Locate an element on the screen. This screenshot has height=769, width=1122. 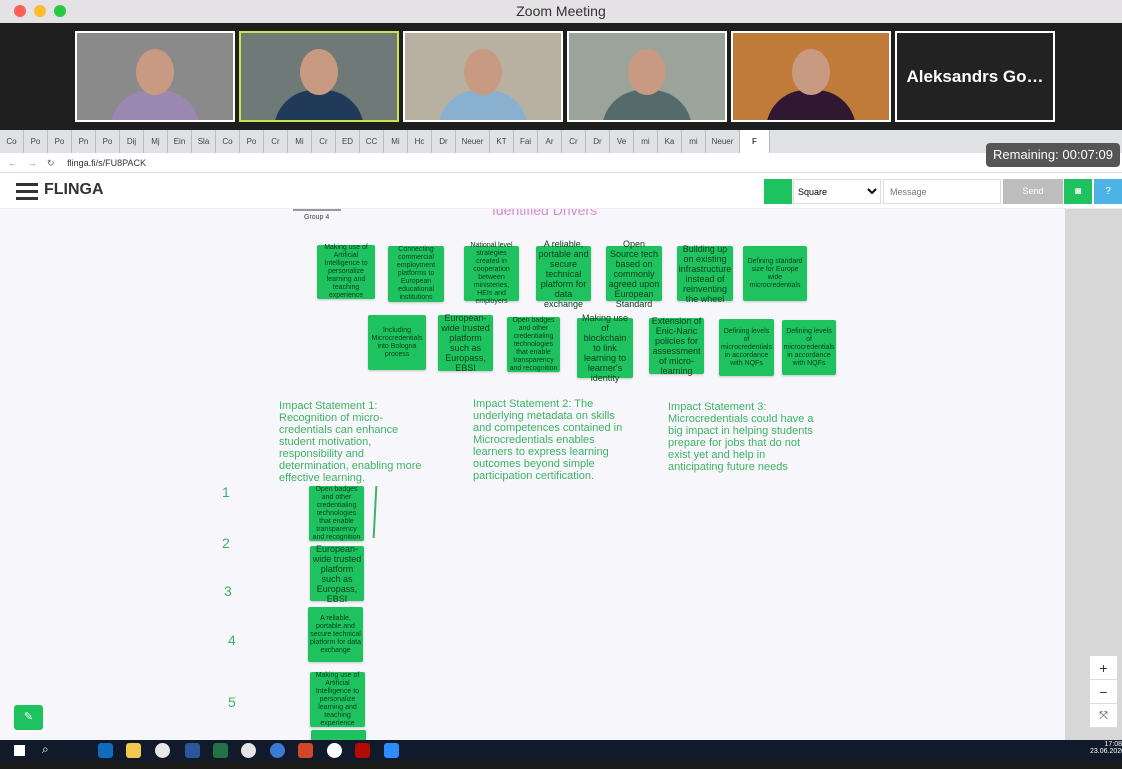
excel-icon is located at coordinates (220, 750).